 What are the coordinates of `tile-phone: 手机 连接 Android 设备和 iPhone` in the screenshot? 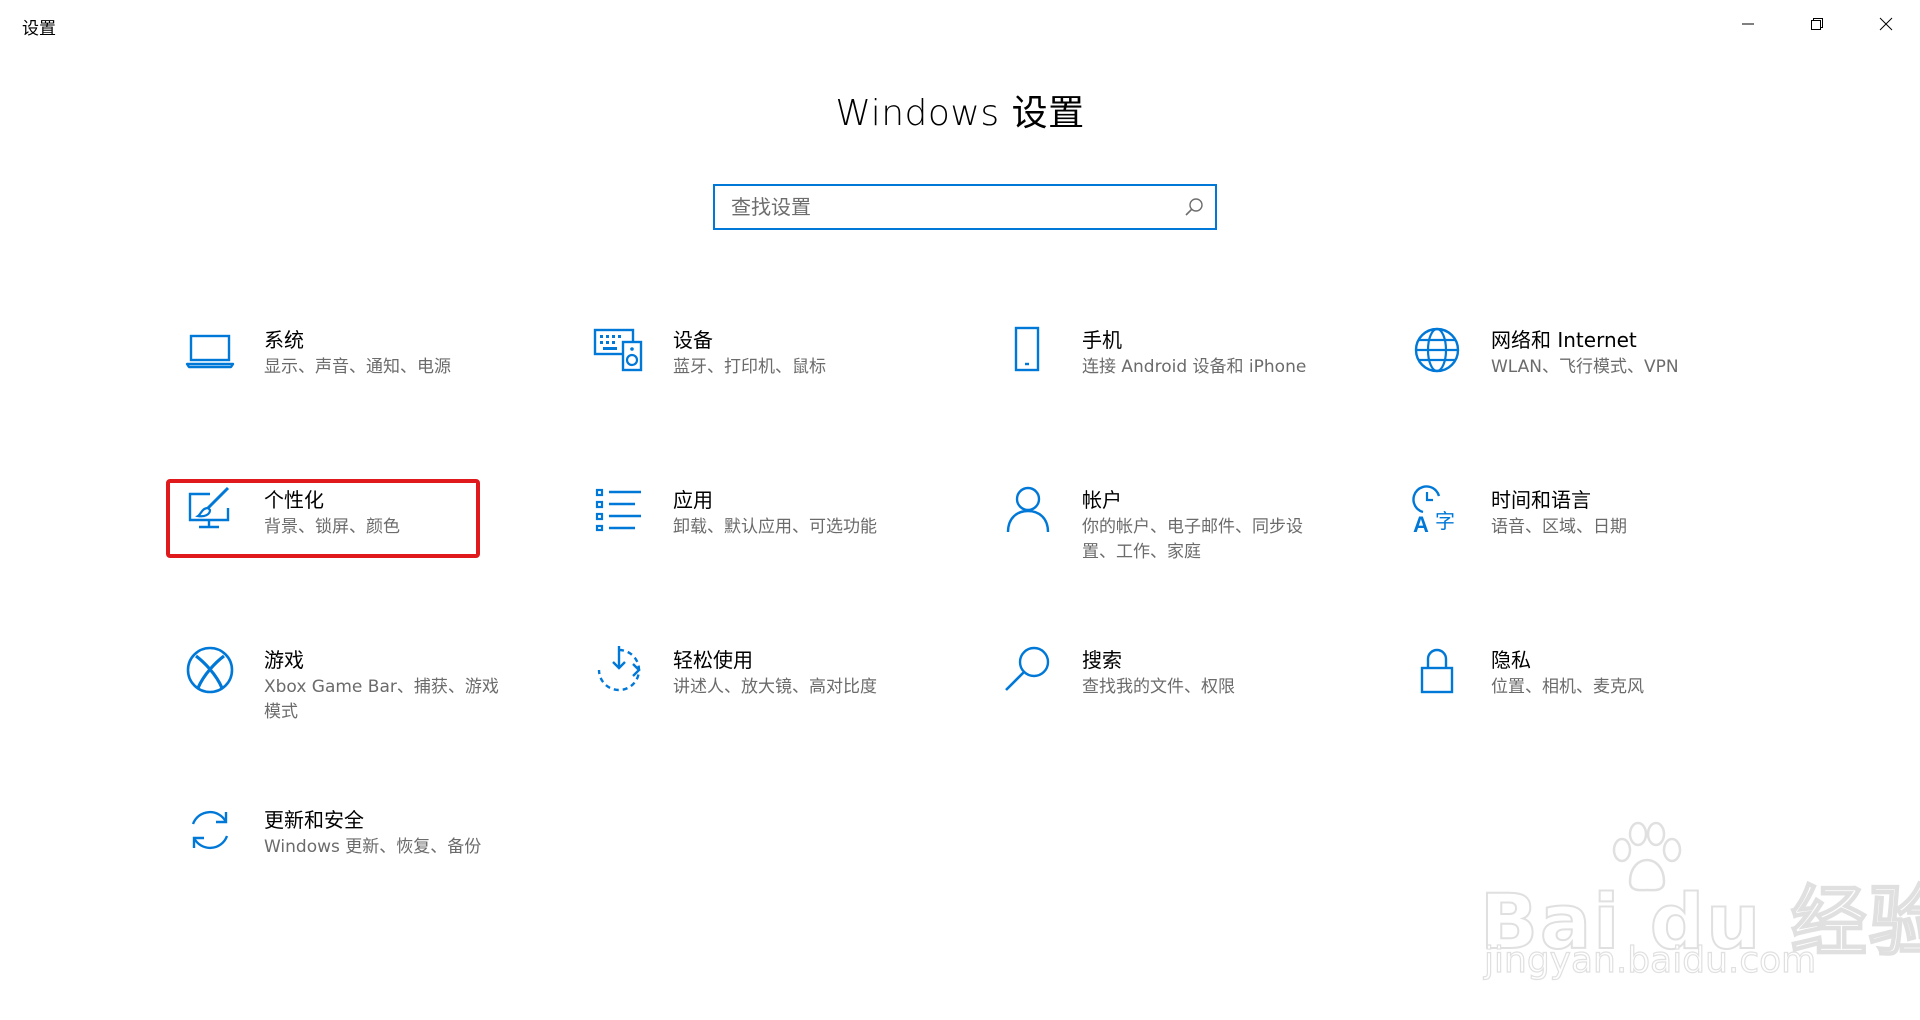 It's located at (1165, 377).